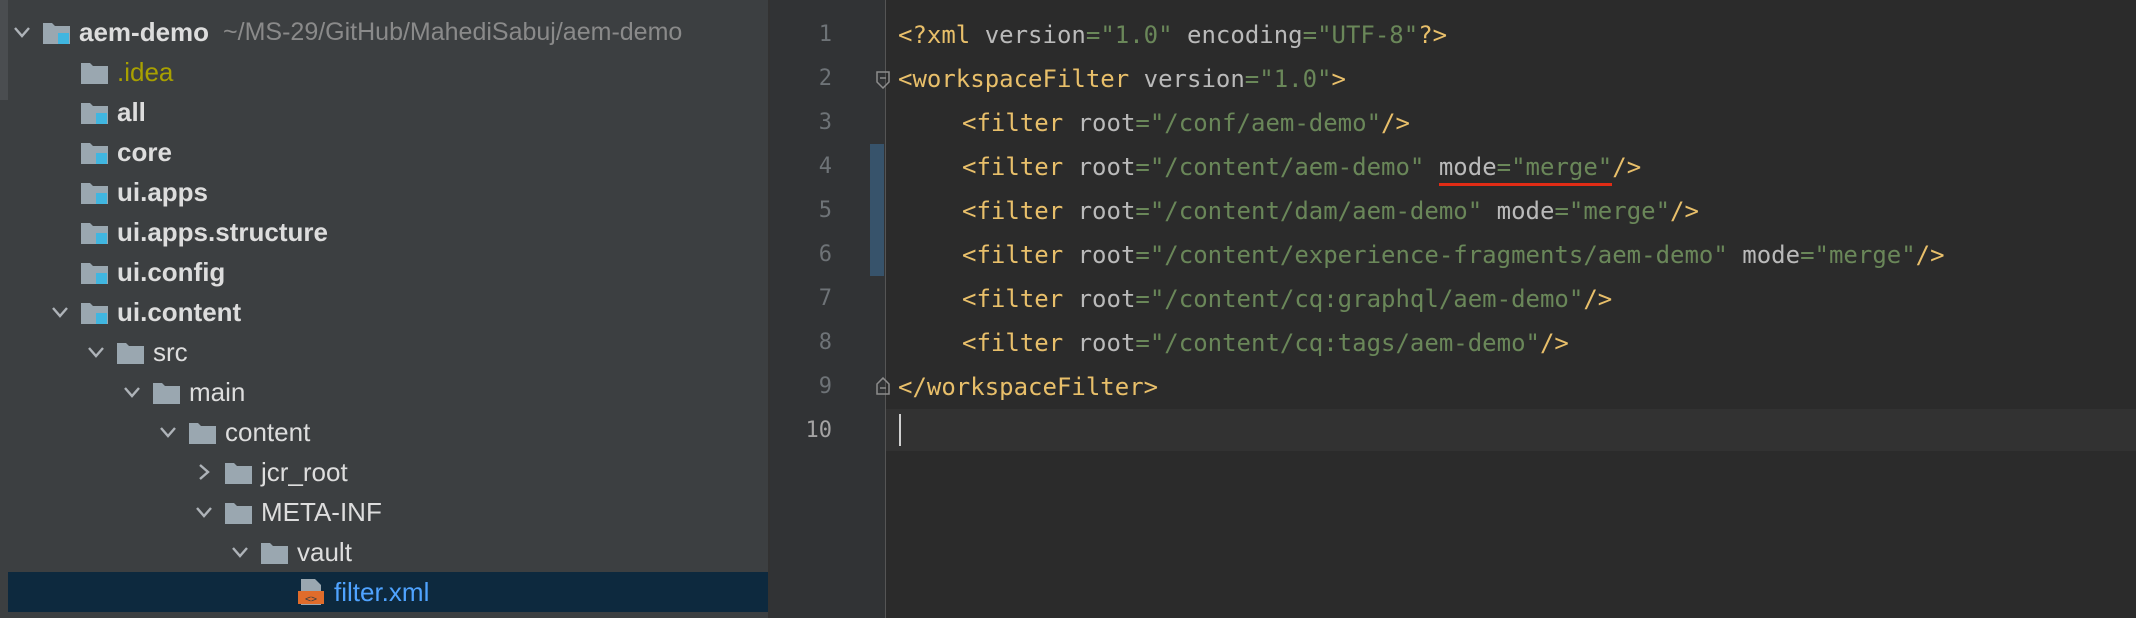  I want to click on tree-item-meta-inf: META-INF, so click(388, 512).